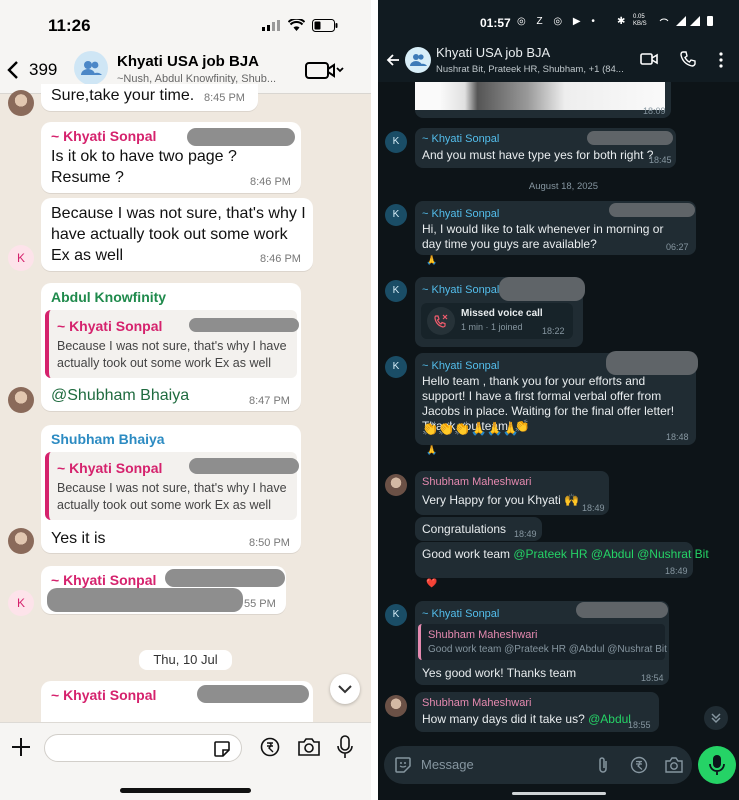 Image resolution: width=739 pixels, height=800 pixels. Describe the element at coordinates (269, 401) in the screenshot. I see `message-time: 8:47 PM` at that location.